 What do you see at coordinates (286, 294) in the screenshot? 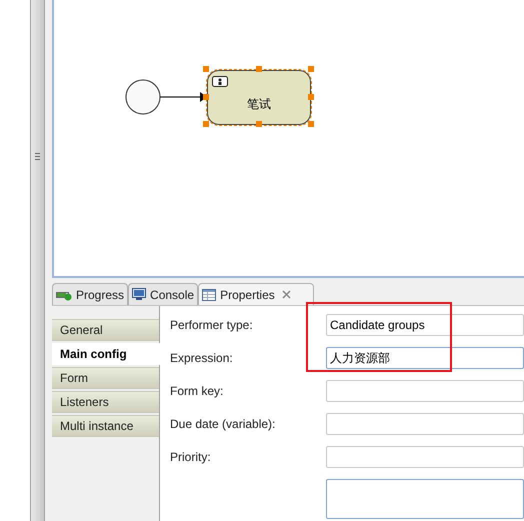
I see `close-icon` at bounding box center [286, 294].